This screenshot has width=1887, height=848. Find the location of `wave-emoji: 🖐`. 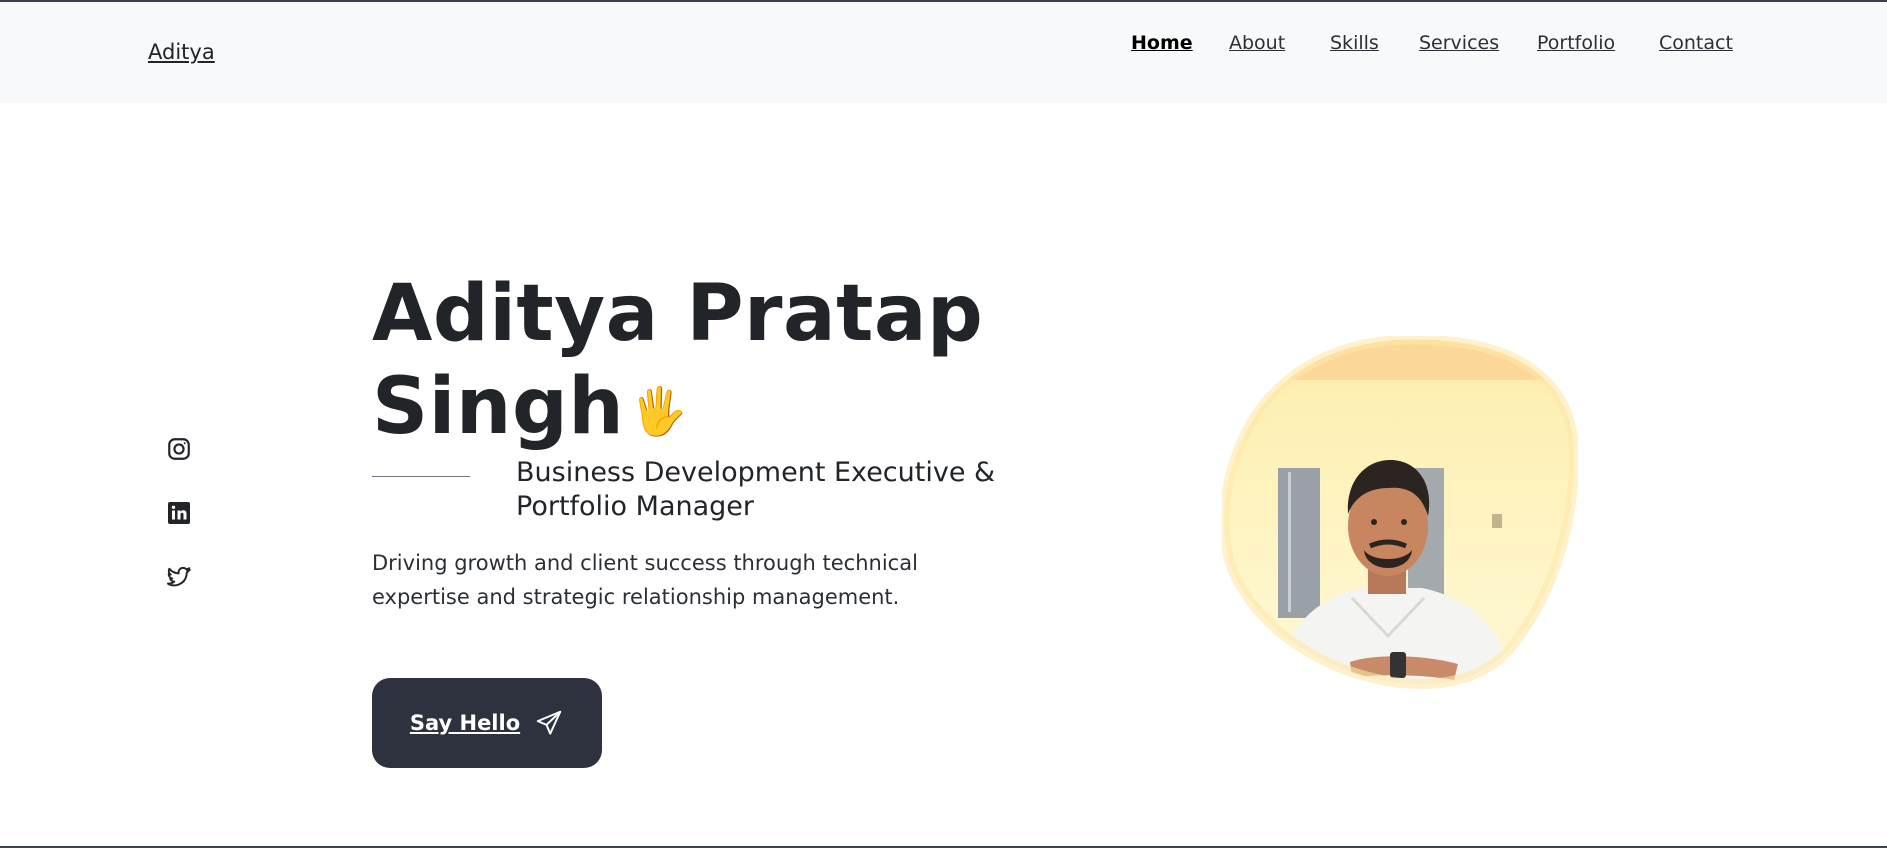

wave-emoji: 🖐 is located at coordinates (659, 411).